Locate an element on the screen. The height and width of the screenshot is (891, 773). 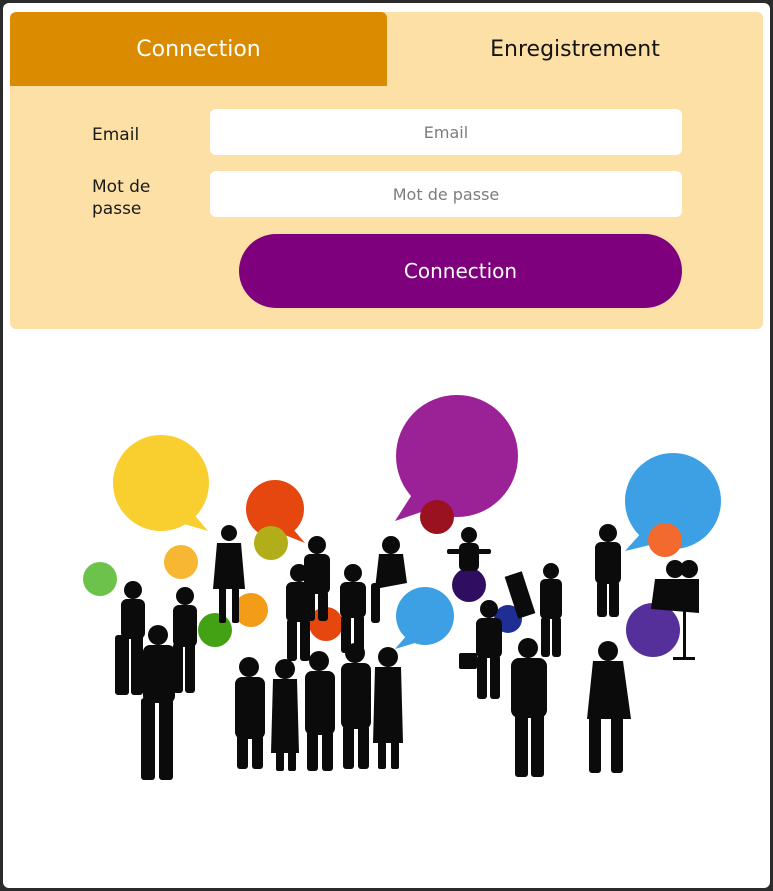
password-label: Mot de passe is located at coordinates (121, 198).